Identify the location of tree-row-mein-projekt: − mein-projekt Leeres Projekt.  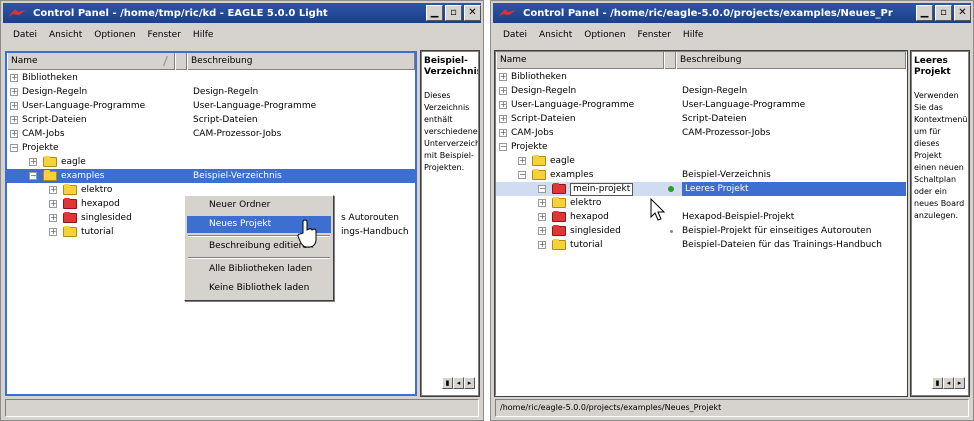
(701, 189).